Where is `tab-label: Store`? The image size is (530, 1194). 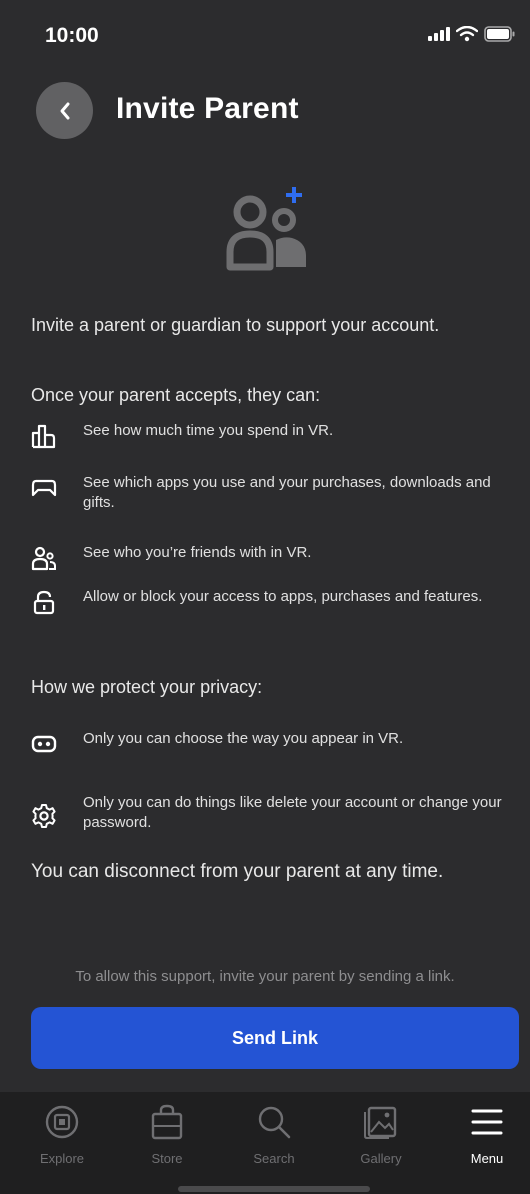 tab-label: Store is located at coordinates (167, 1158).